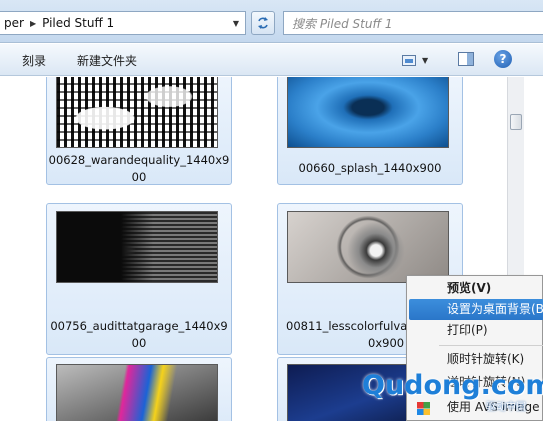  I want to click on breadcrumb-current-folder: Piled Stuff 1, so click(78, 23).